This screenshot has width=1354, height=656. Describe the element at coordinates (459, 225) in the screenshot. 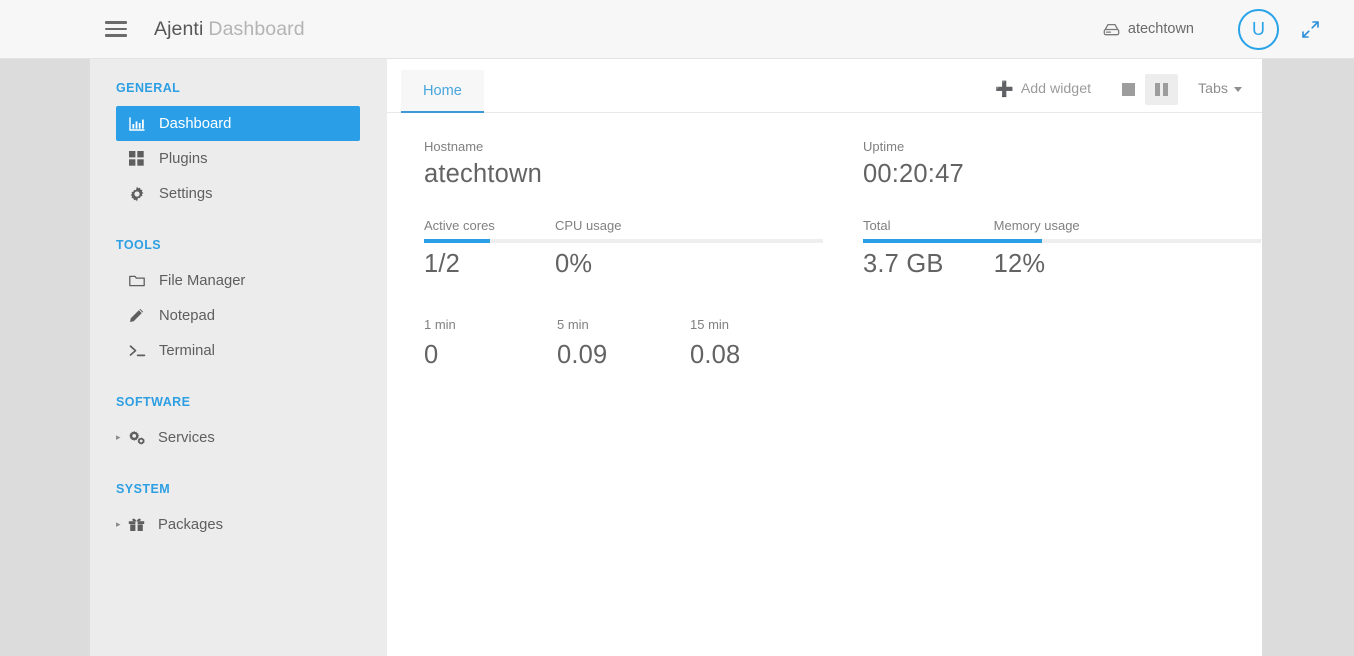

I see `active-cores-label: Active cores` at that location.